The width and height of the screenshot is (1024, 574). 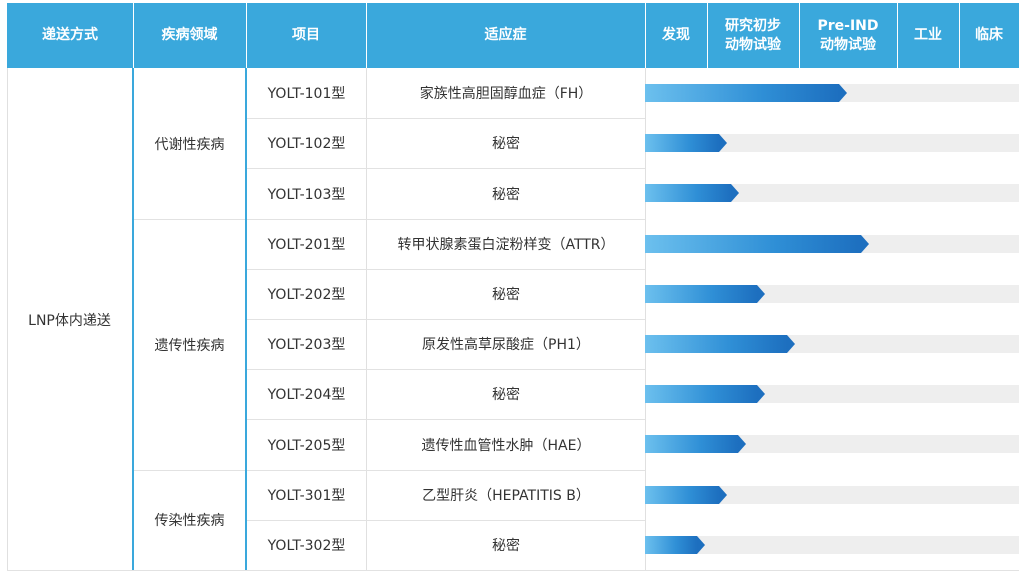 I want to click on indication-cell: 原发性高草尿酸症（PH1）, so click(x=506, y=344).